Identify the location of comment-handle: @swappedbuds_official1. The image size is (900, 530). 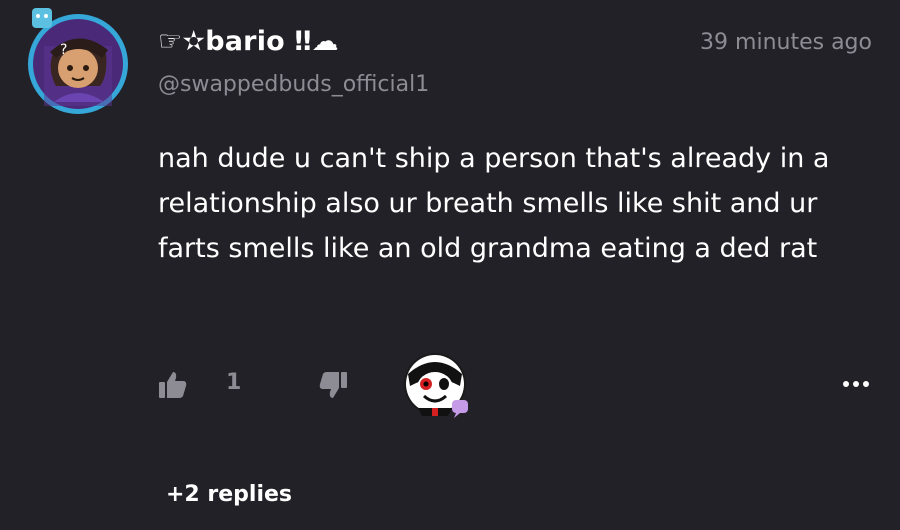
(293, 84).